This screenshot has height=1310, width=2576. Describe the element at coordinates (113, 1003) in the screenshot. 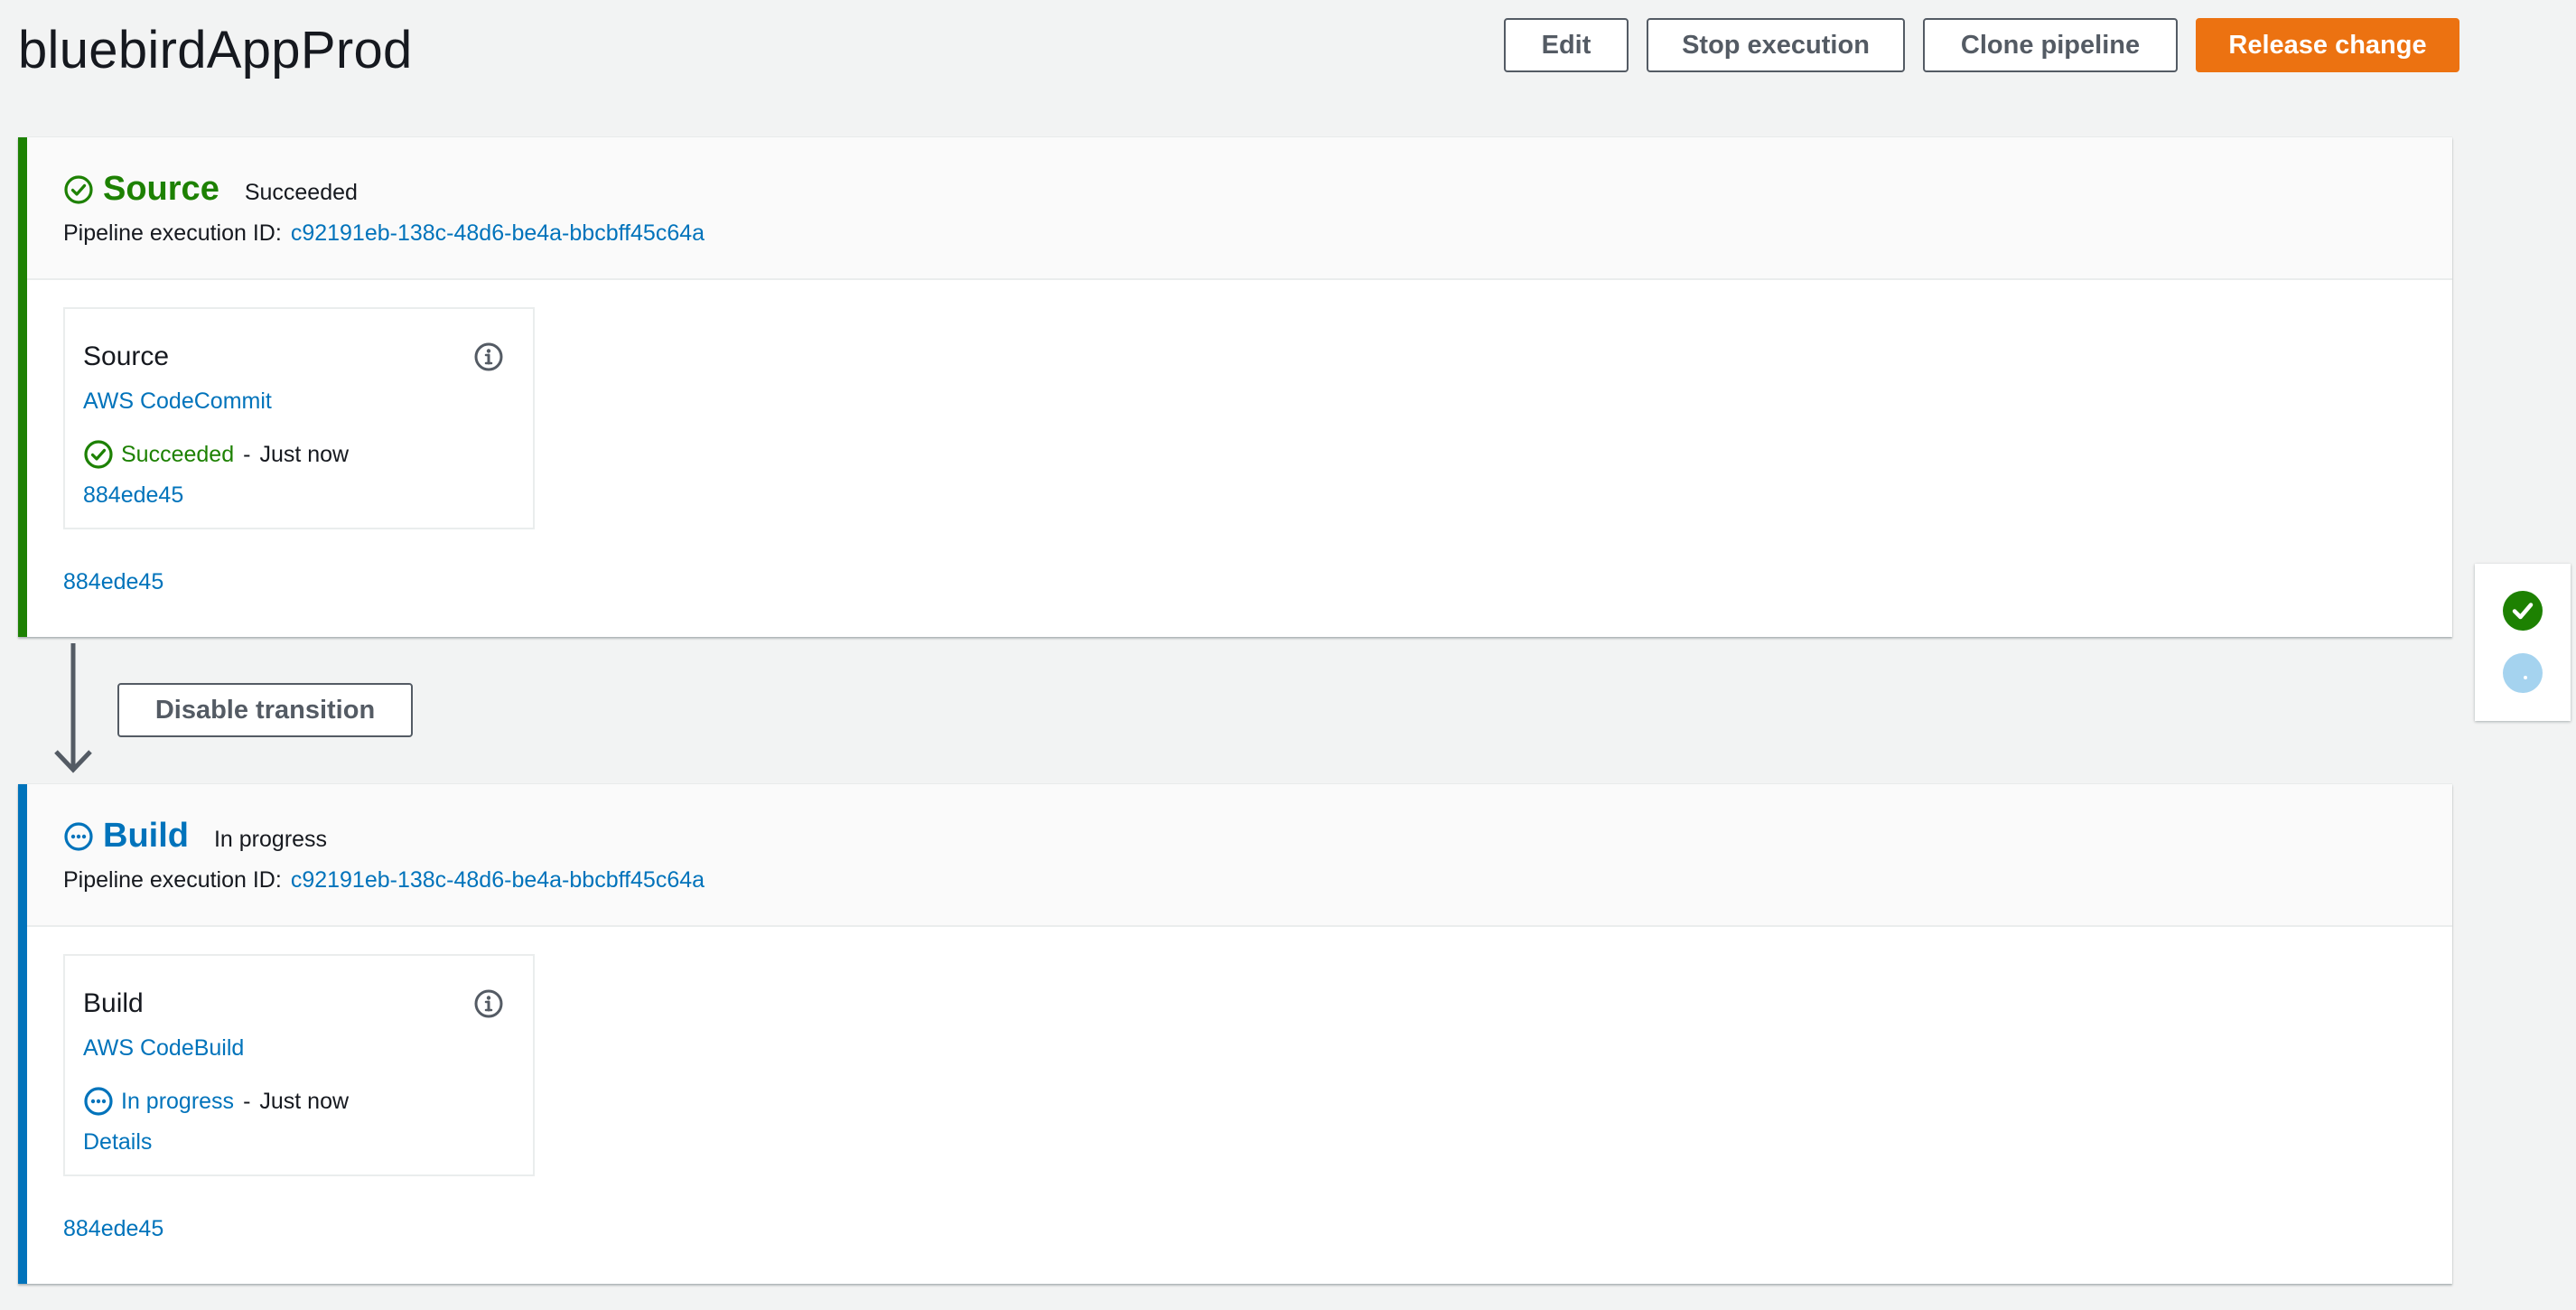

I see `action-name: Build` at that location.